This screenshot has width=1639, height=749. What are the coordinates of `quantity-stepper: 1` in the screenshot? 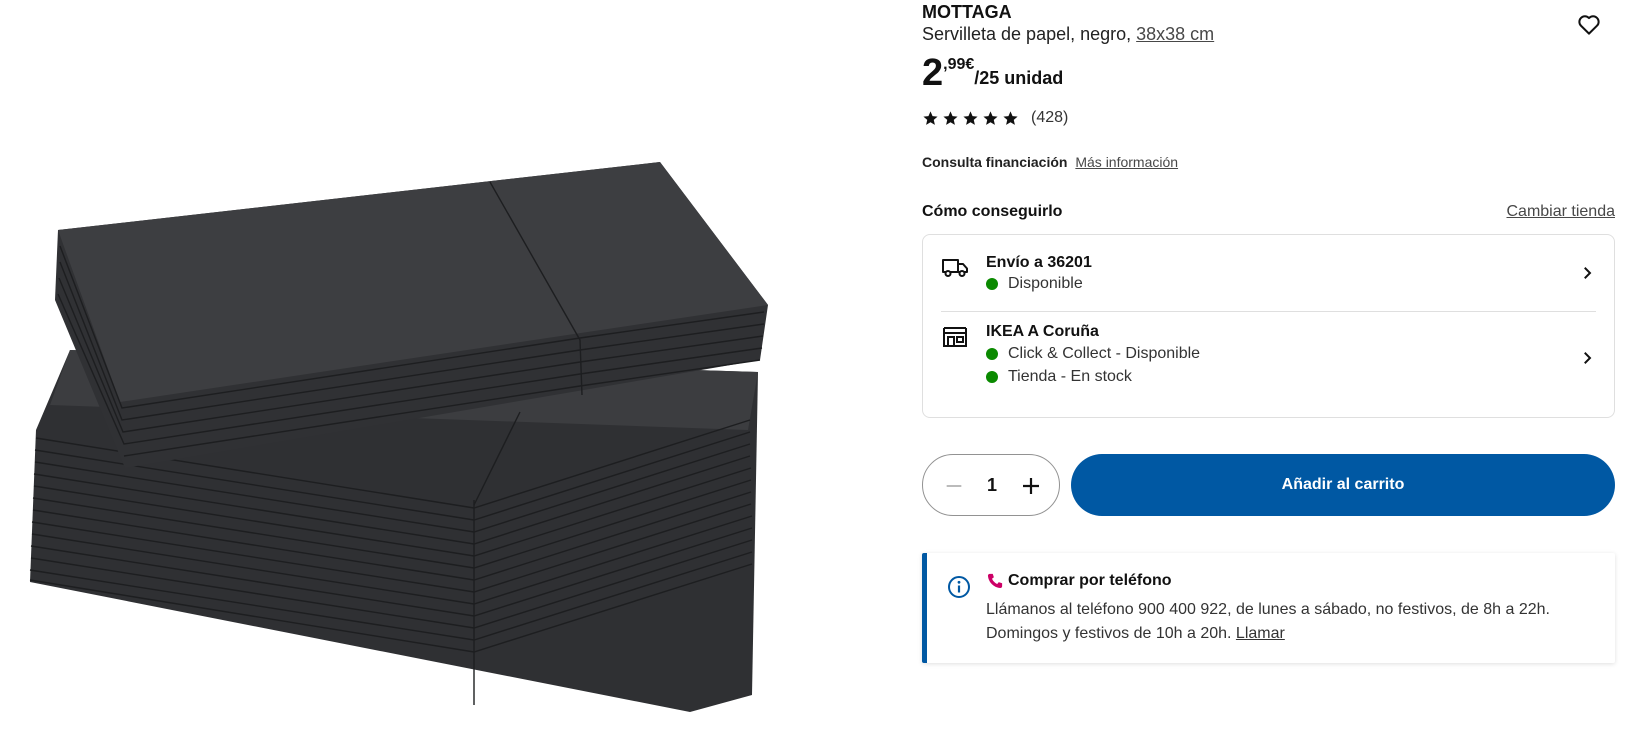 It's located at (991, 485).